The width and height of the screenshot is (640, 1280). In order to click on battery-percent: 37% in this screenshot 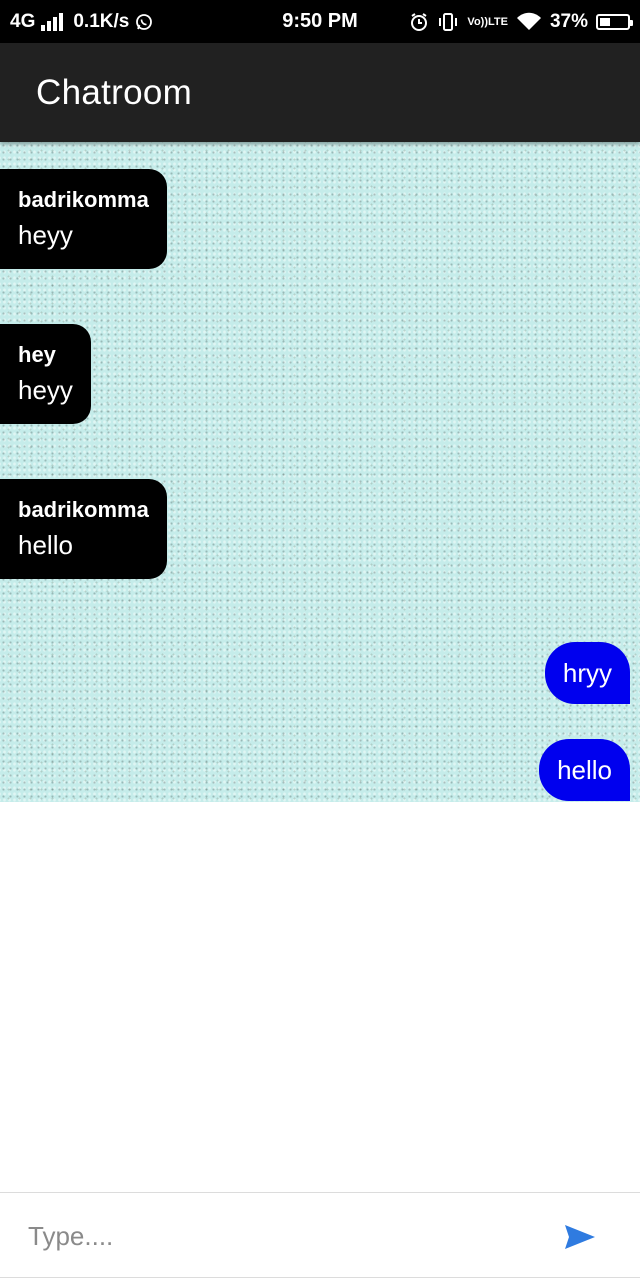, I will do `click(568, 21)`.